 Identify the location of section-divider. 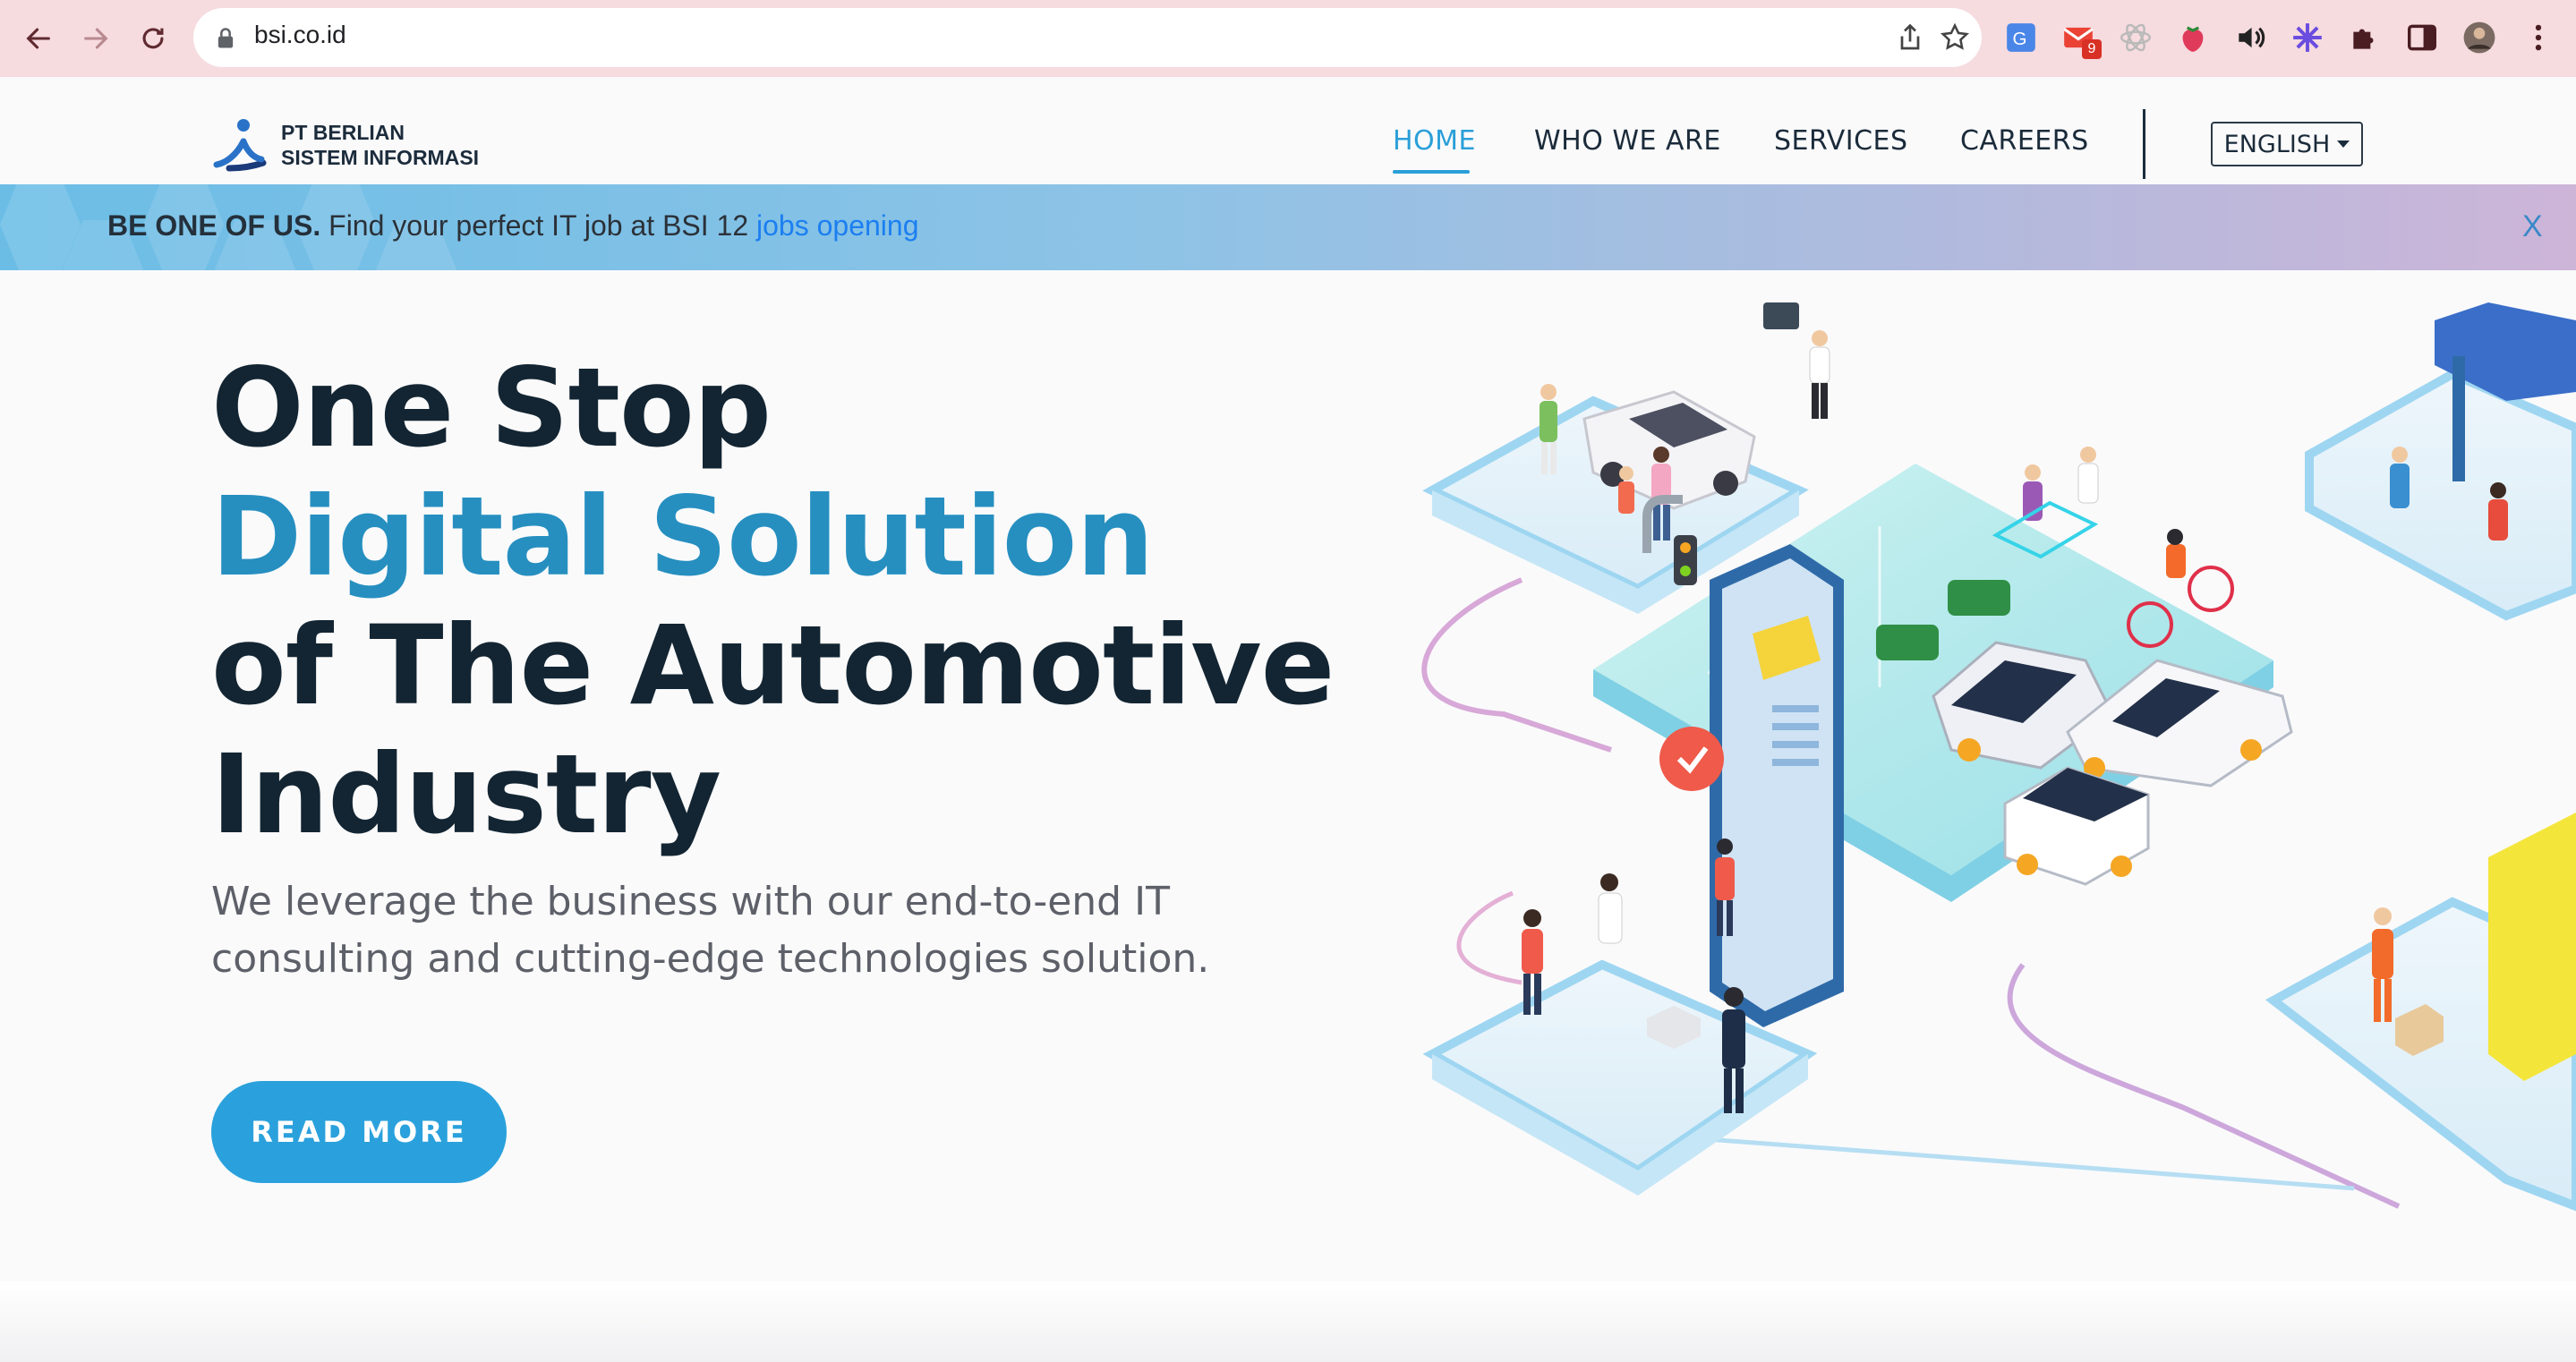
(1288, 1321).